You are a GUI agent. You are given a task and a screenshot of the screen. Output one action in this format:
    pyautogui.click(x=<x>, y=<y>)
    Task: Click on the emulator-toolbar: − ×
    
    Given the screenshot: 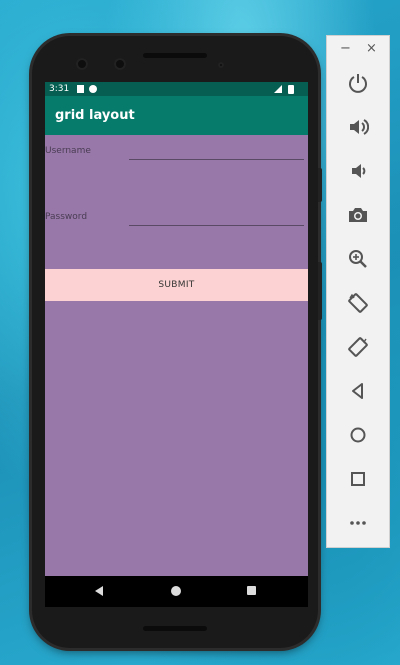 What is the action you would take?
    pyautogui.click(x=358, y=291)
    